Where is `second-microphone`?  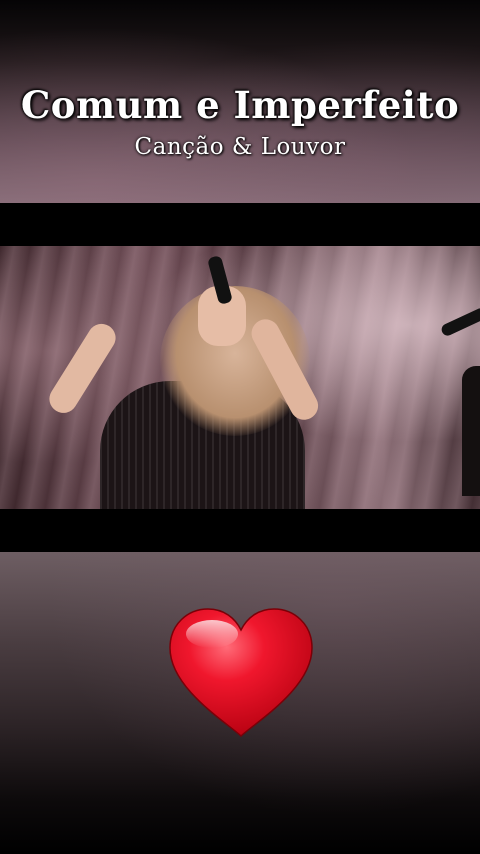
second-microphone is located at coordinates (459, 322).